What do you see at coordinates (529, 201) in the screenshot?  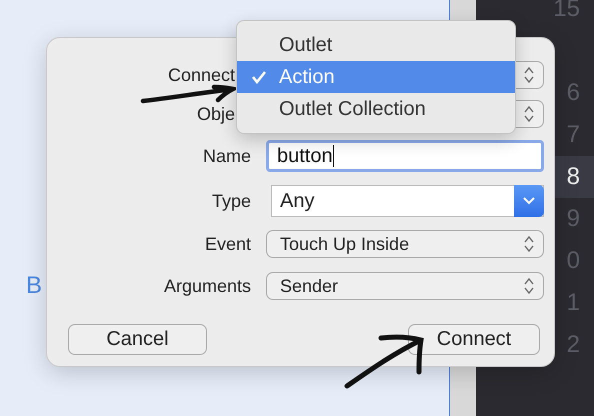 I see `chevron-down-icon` at bounding box center [529, 201].